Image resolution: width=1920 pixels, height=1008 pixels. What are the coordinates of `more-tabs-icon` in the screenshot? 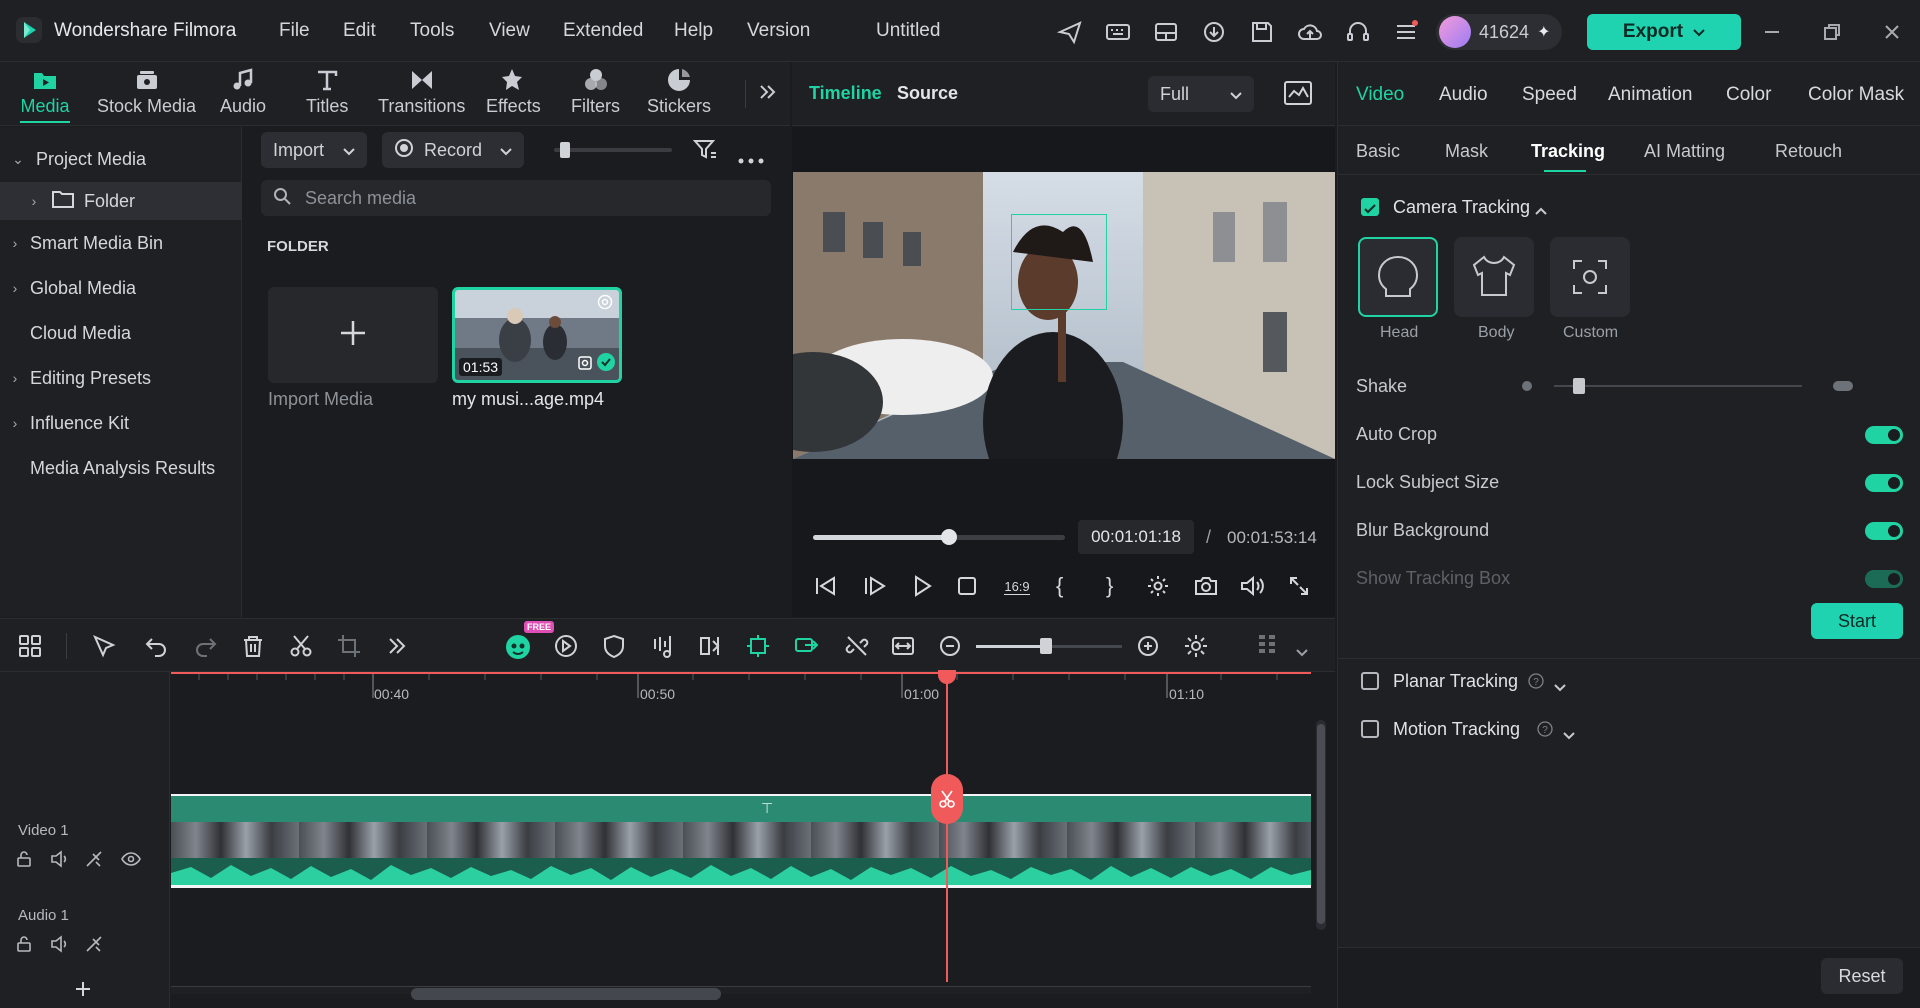 It's located at (768, 94).